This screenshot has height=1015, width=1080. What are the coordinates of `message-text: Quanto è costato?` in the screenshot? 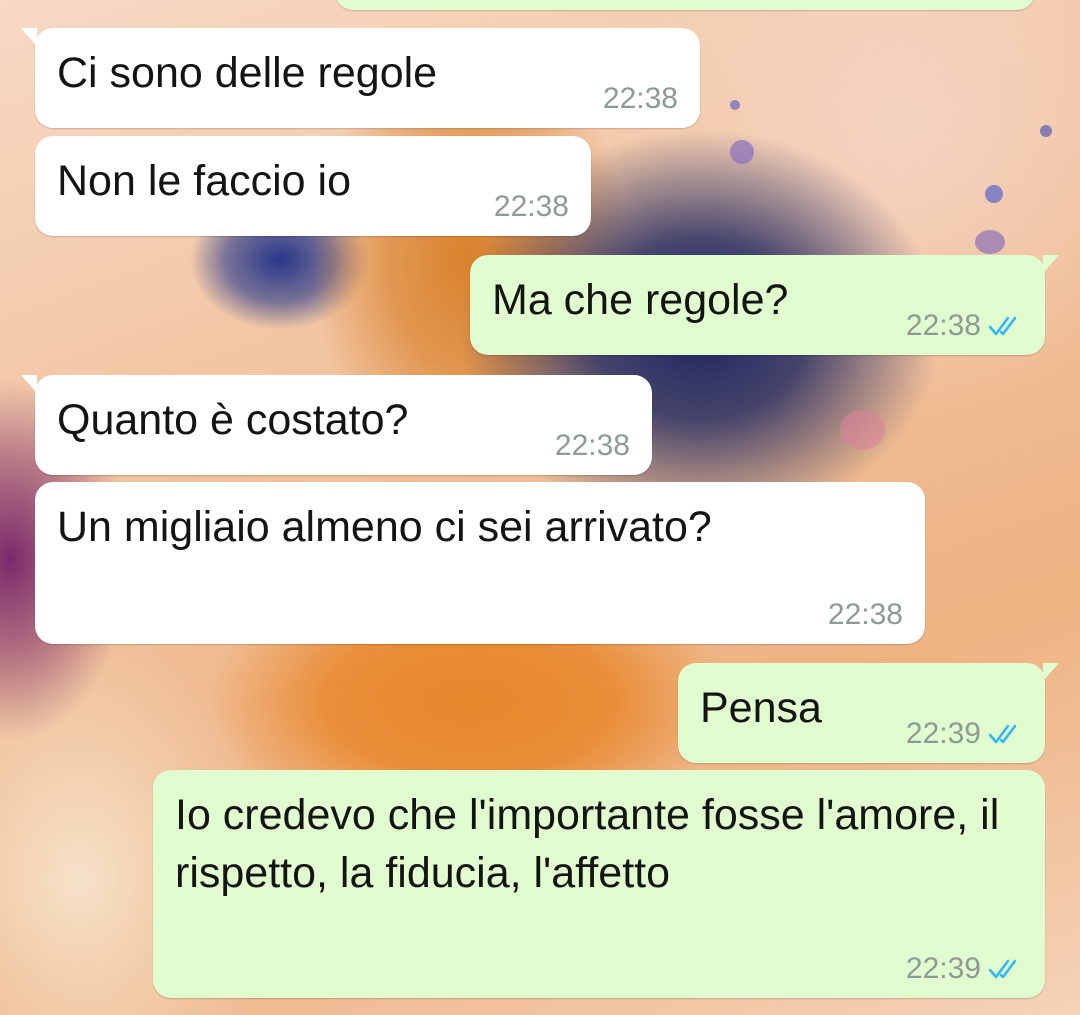 It's located at (233, 420).